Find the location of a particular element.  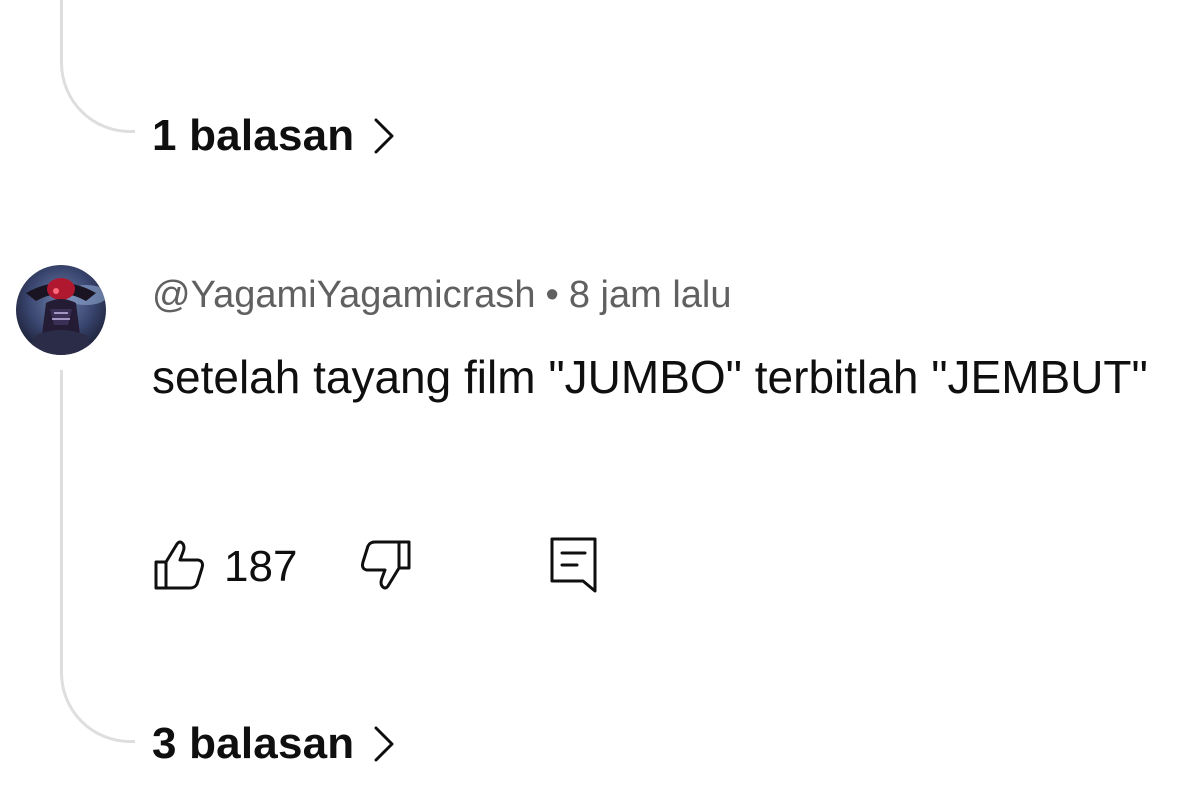

reply-button is located at coordinates (574, 567).